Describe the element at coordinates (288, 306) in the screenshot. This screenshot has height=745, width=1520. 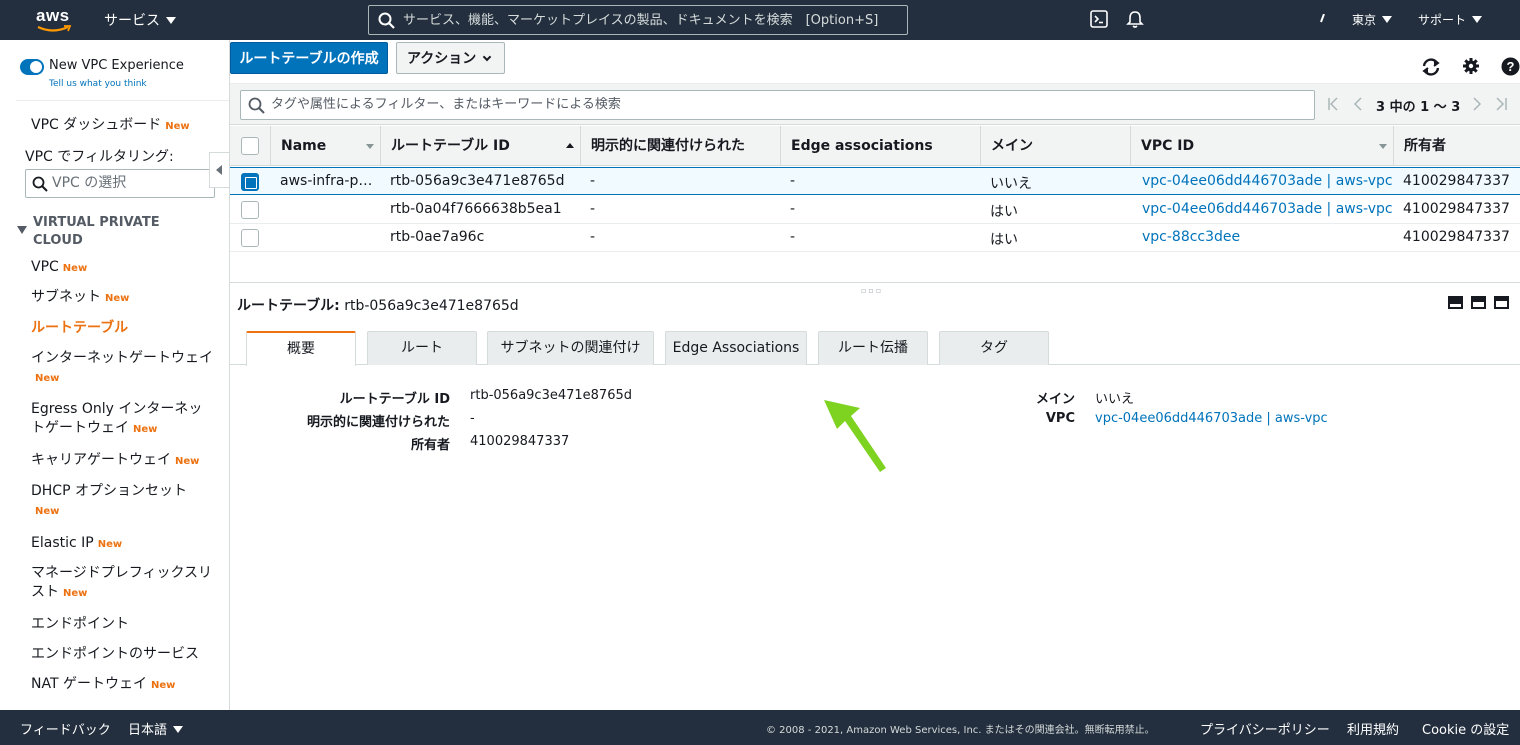
I see `detail-title-label: ルートテーブル:` at that location.